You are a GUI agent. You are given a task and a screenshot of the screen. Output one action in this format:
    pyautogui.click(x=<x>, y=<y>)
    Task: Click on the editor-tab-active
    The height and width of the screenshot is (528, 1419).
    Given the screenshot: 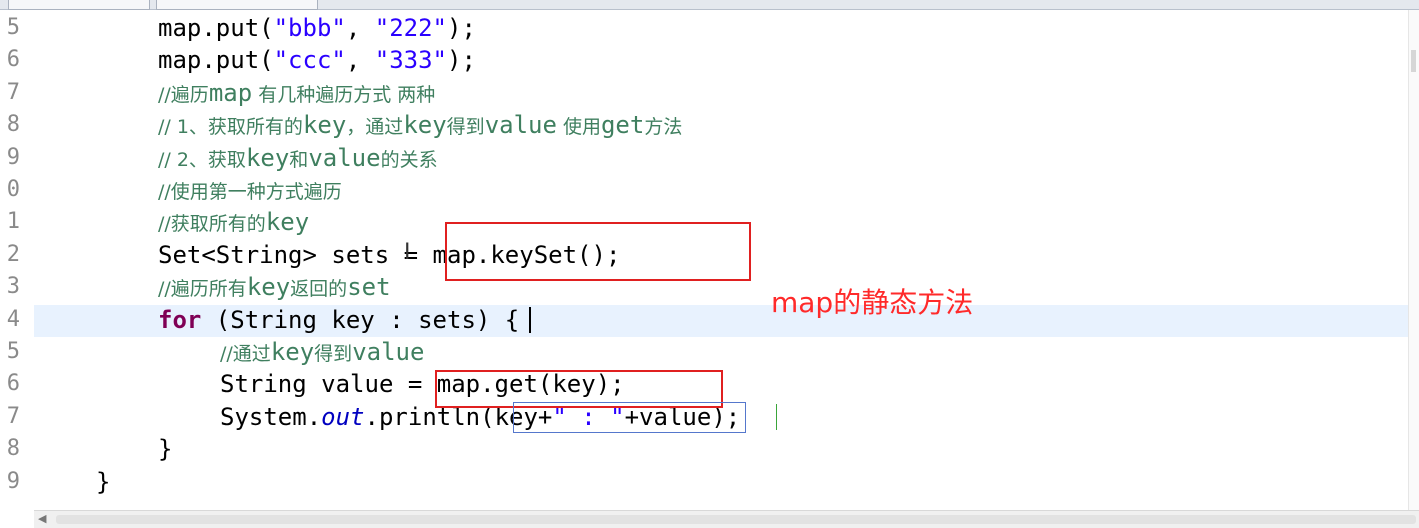 What is the action you would take?
    pyautogui.click(x=237, y=5)
    